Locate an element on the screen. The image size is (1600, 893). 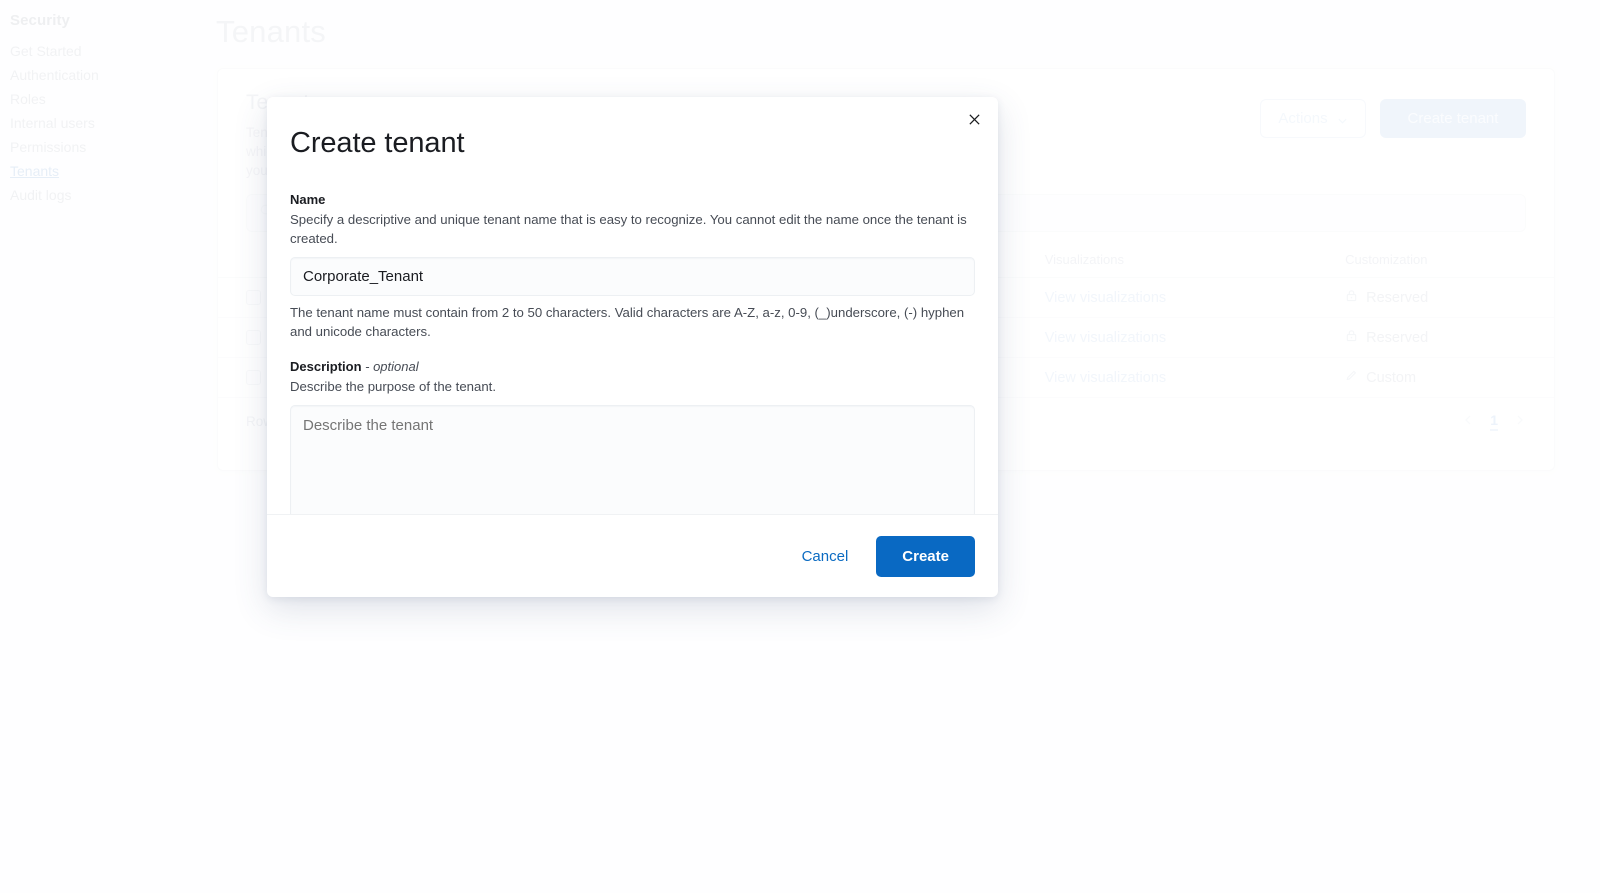
tenant-description-textarea is located at coordinates (632, 459).